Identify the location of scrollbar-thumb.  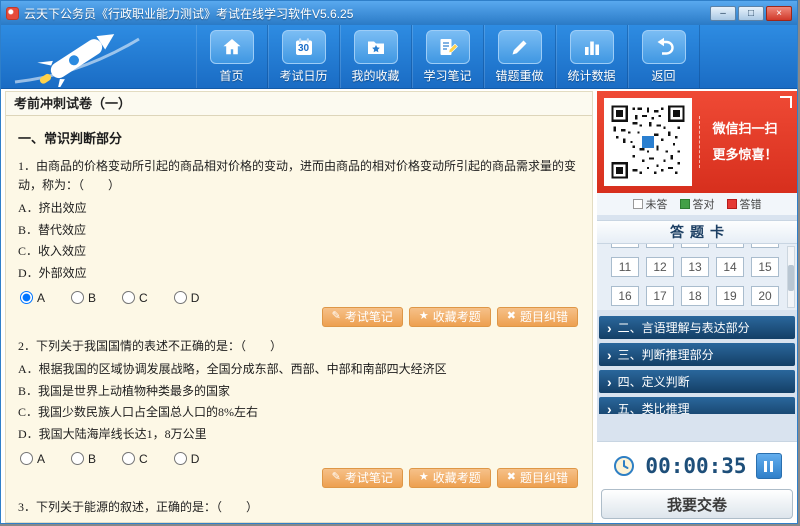
(791, 278).